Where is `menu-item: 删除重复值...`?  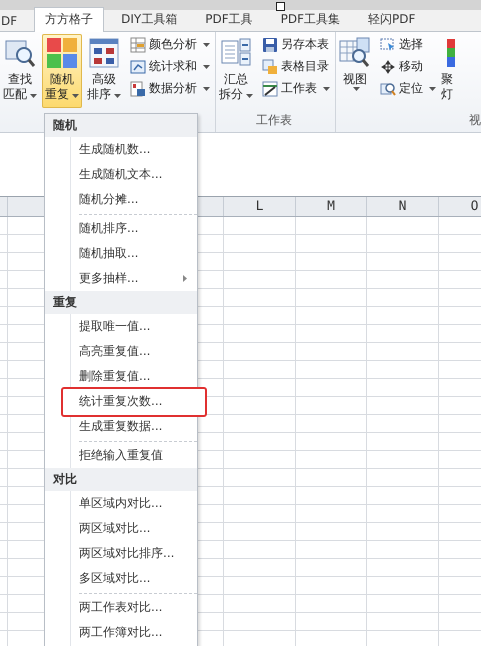 menu-item: 删除重复值... is located at coordinates (121, 376).